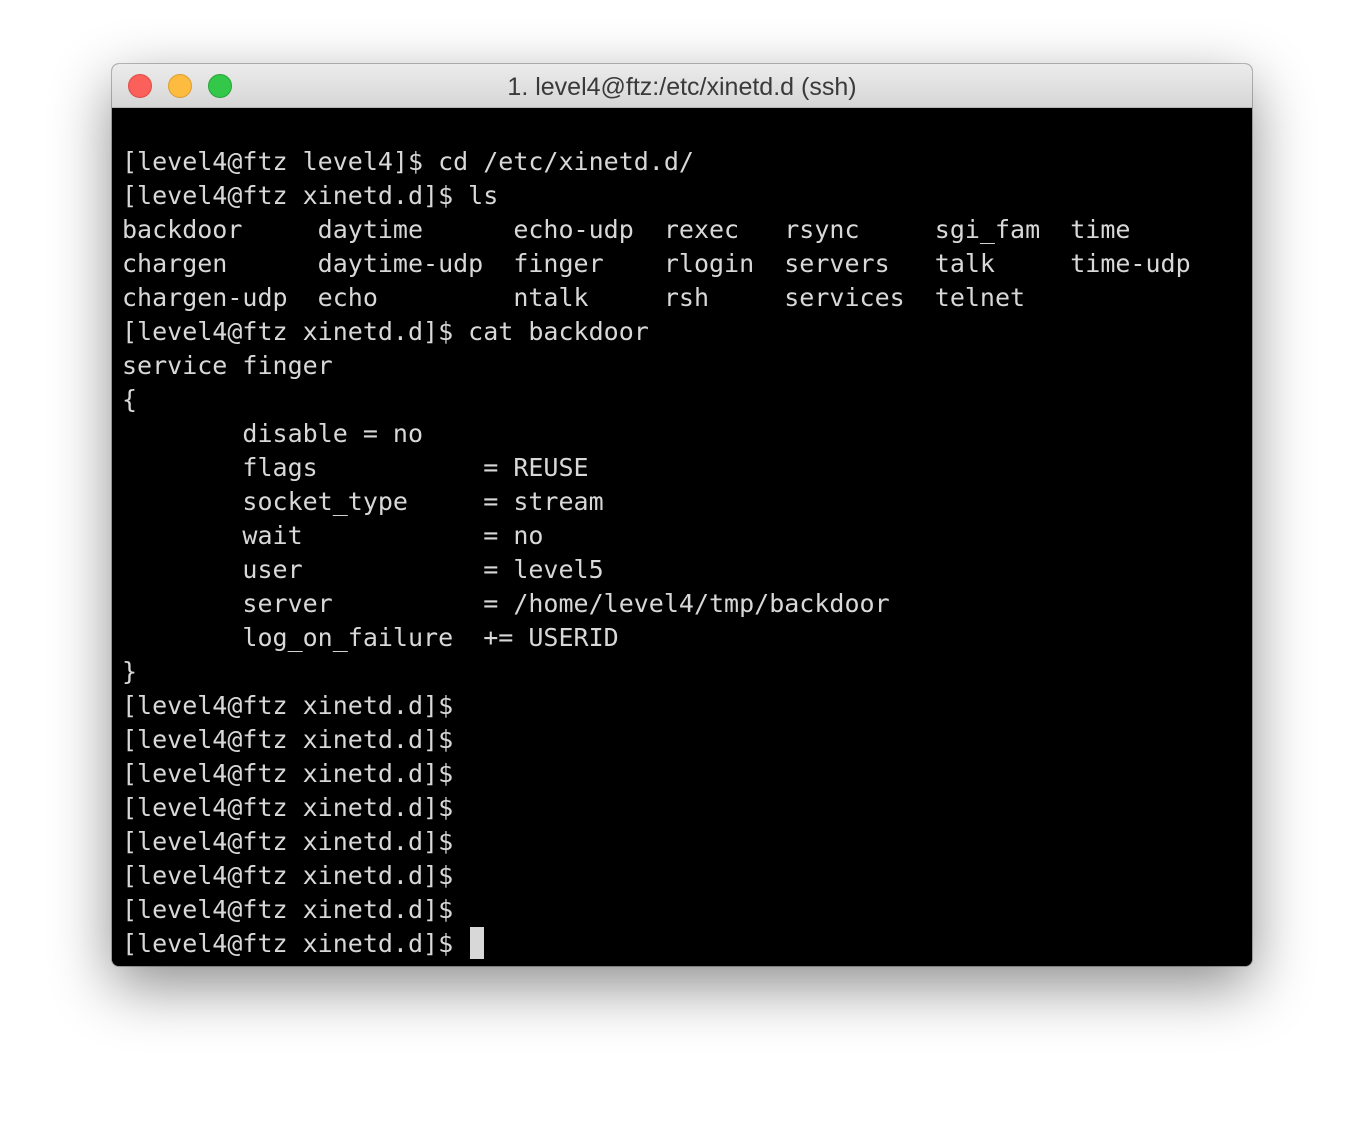 The width and height of the screenshot is (1364, 1126). Describe the element at coordinates (355, 467) in the screenshot. I see `terminal-line: flags = REUSE` at that location.